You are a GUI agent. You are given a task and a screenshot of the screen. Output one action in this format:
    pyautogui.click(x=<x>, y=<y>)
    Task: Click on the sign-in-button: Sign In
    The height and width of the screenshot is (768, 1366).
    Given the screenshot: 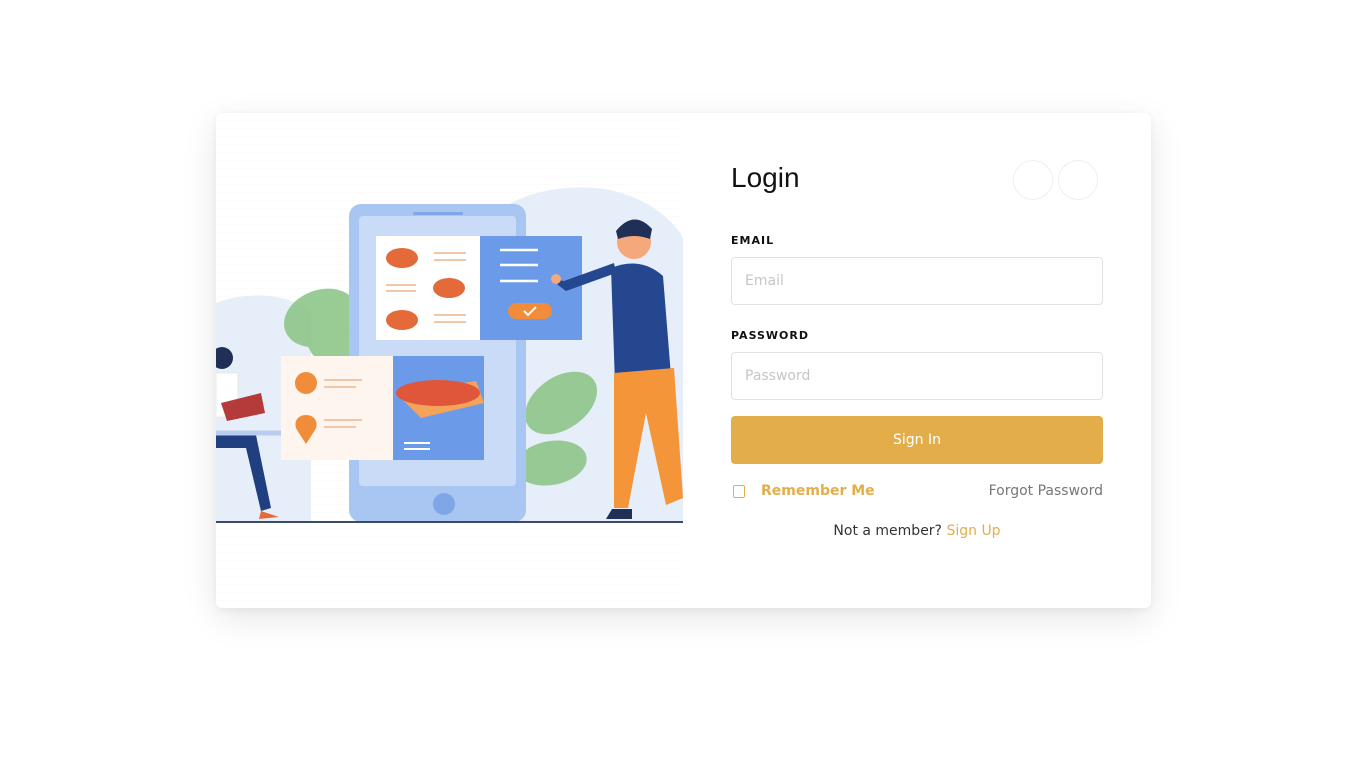 What is the action you would take?
    pyautogui.click(x=917, y=440)
    